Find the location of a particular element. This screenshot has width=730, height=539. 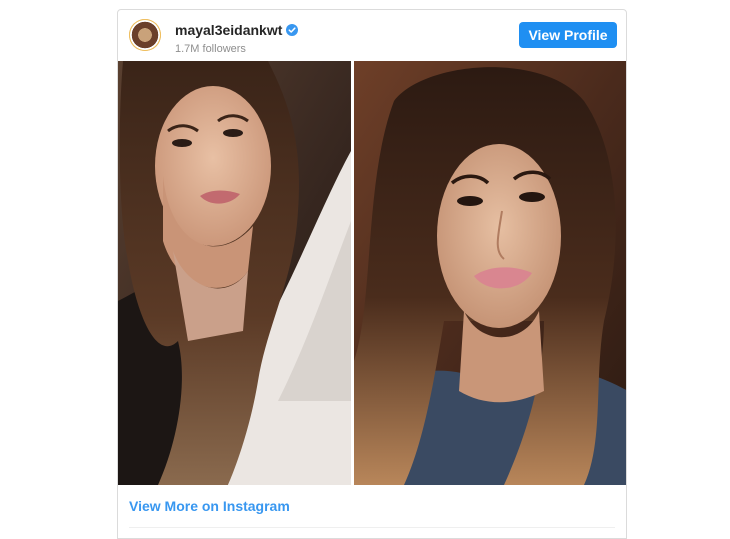

divider is located at coordinates (372, 527).